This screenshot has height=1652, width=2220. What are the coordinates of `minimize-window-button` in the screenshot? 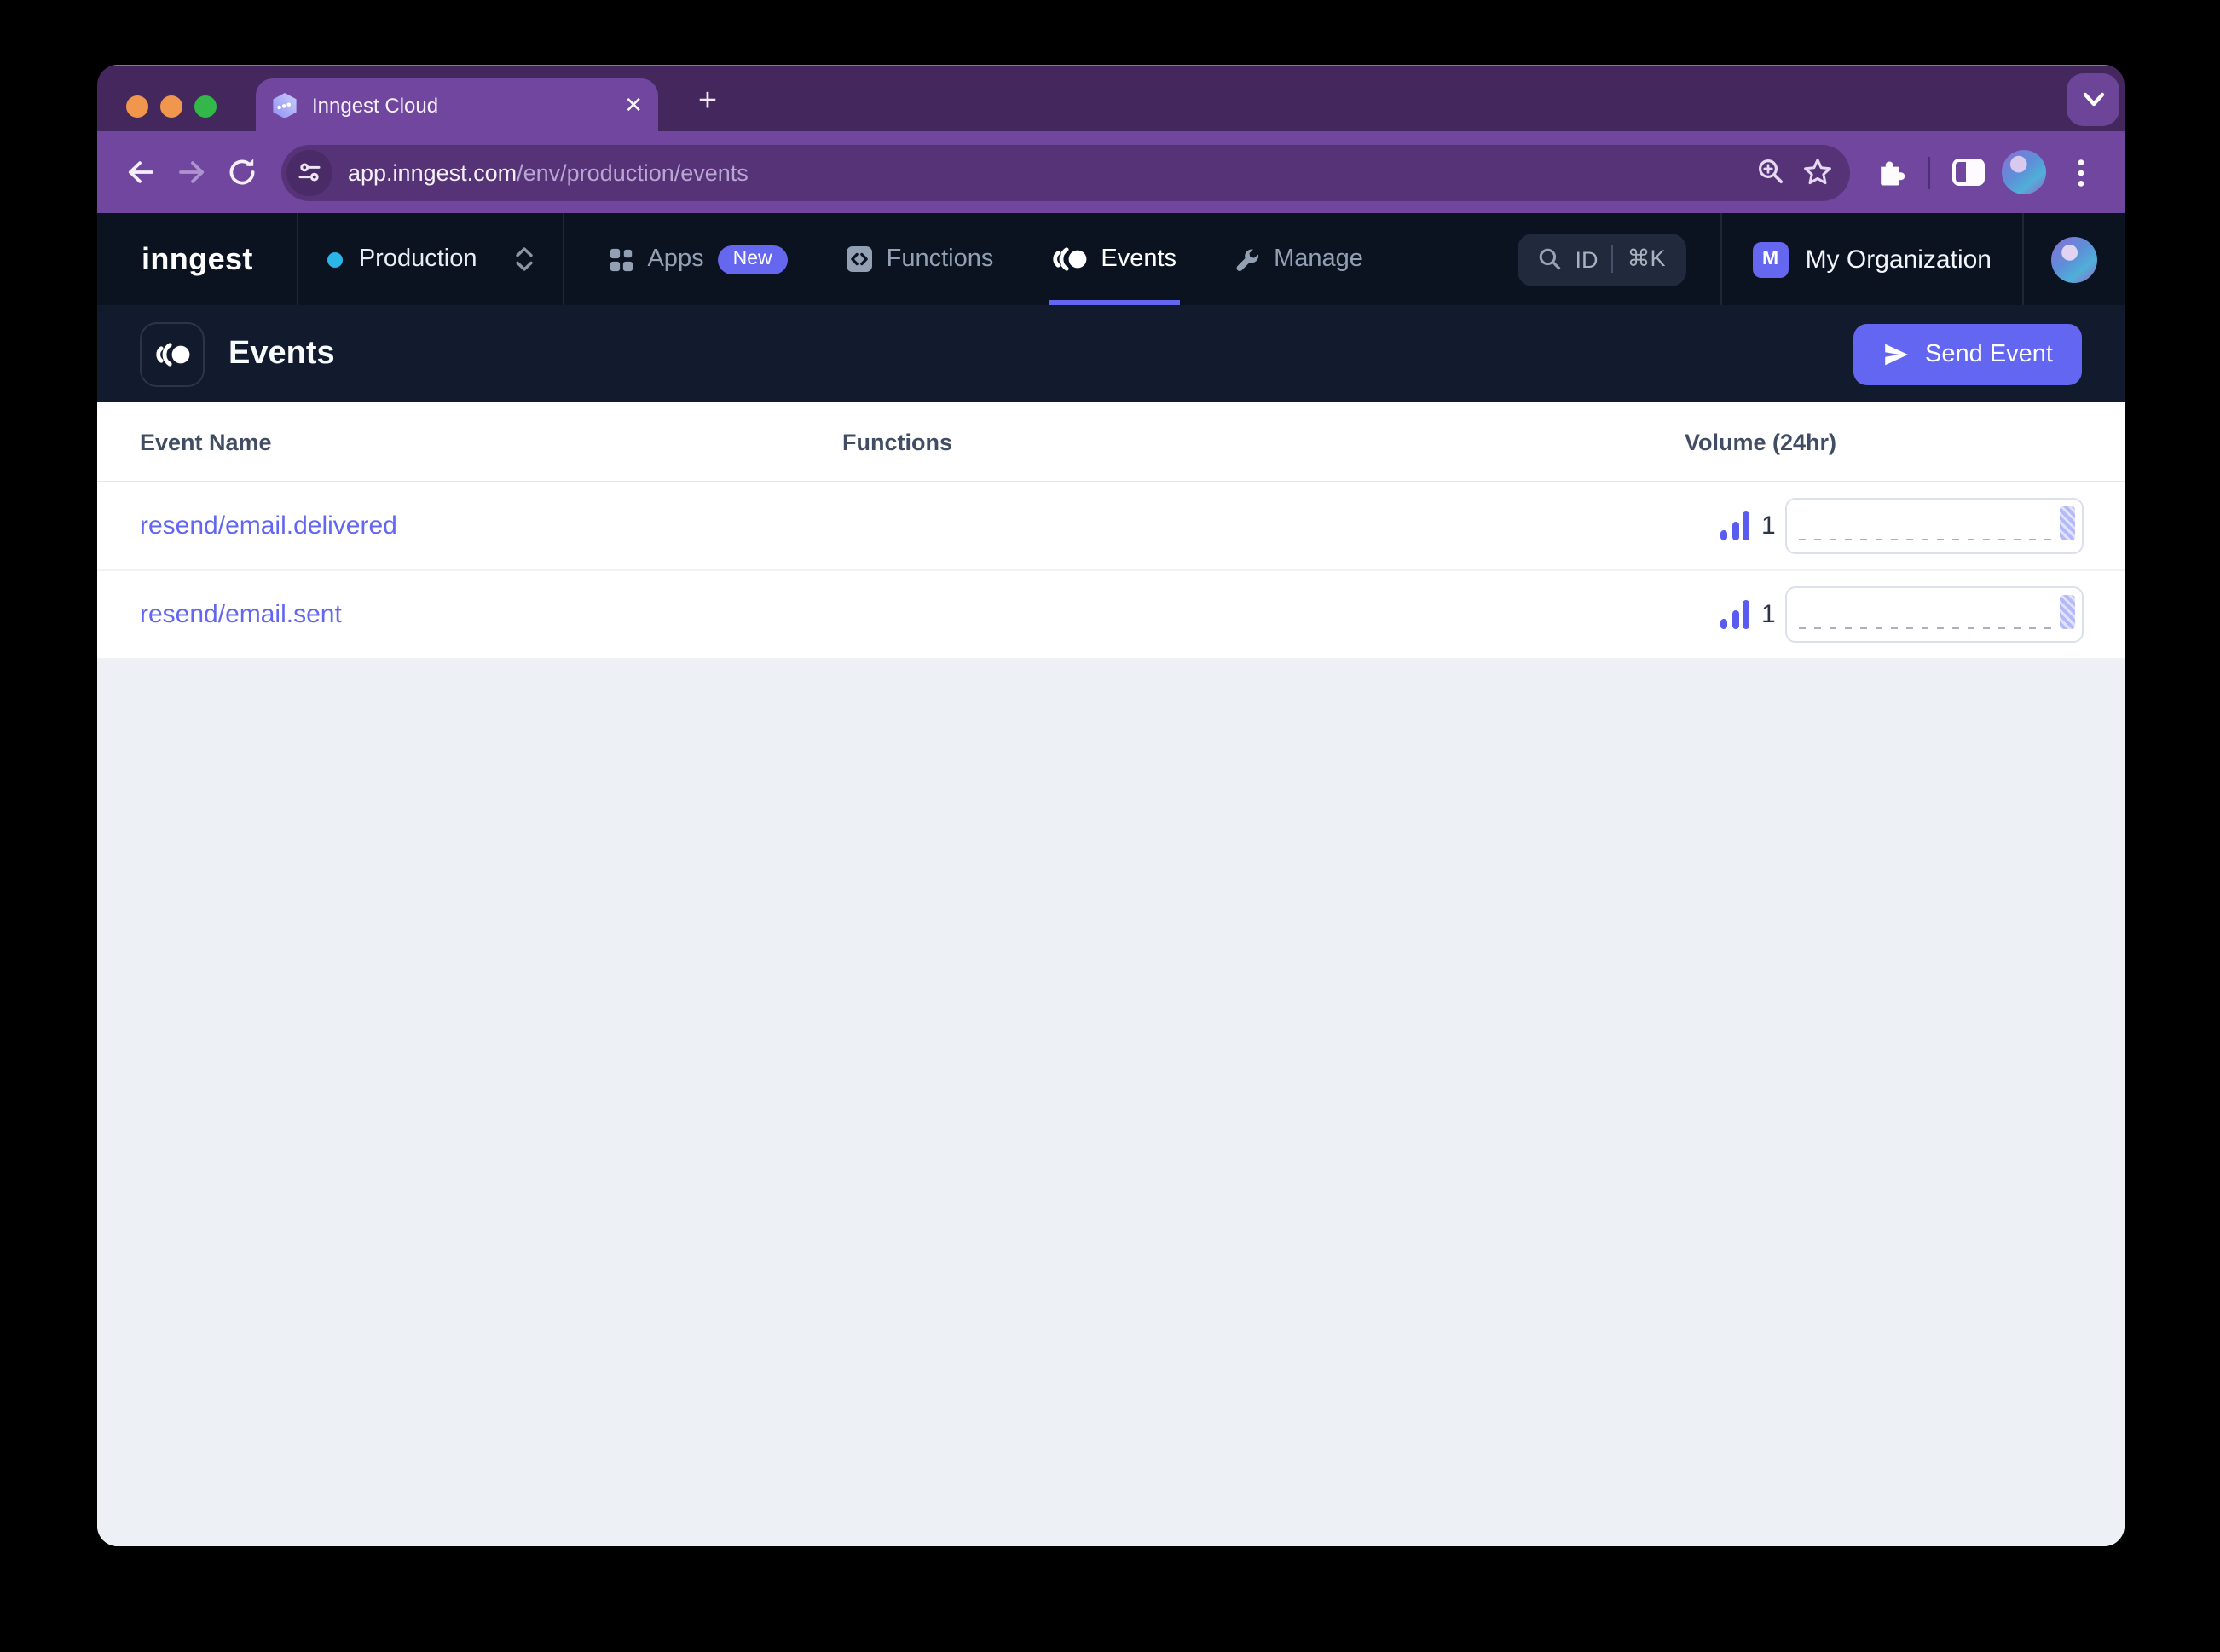 It's located at (171, 106).